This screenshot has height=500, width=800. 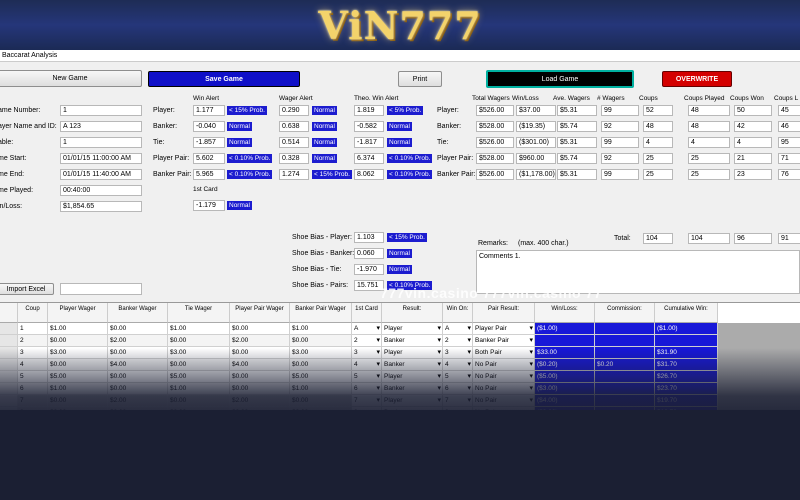 I want to click on summary-cell: 95, so click(x=789, y=142).